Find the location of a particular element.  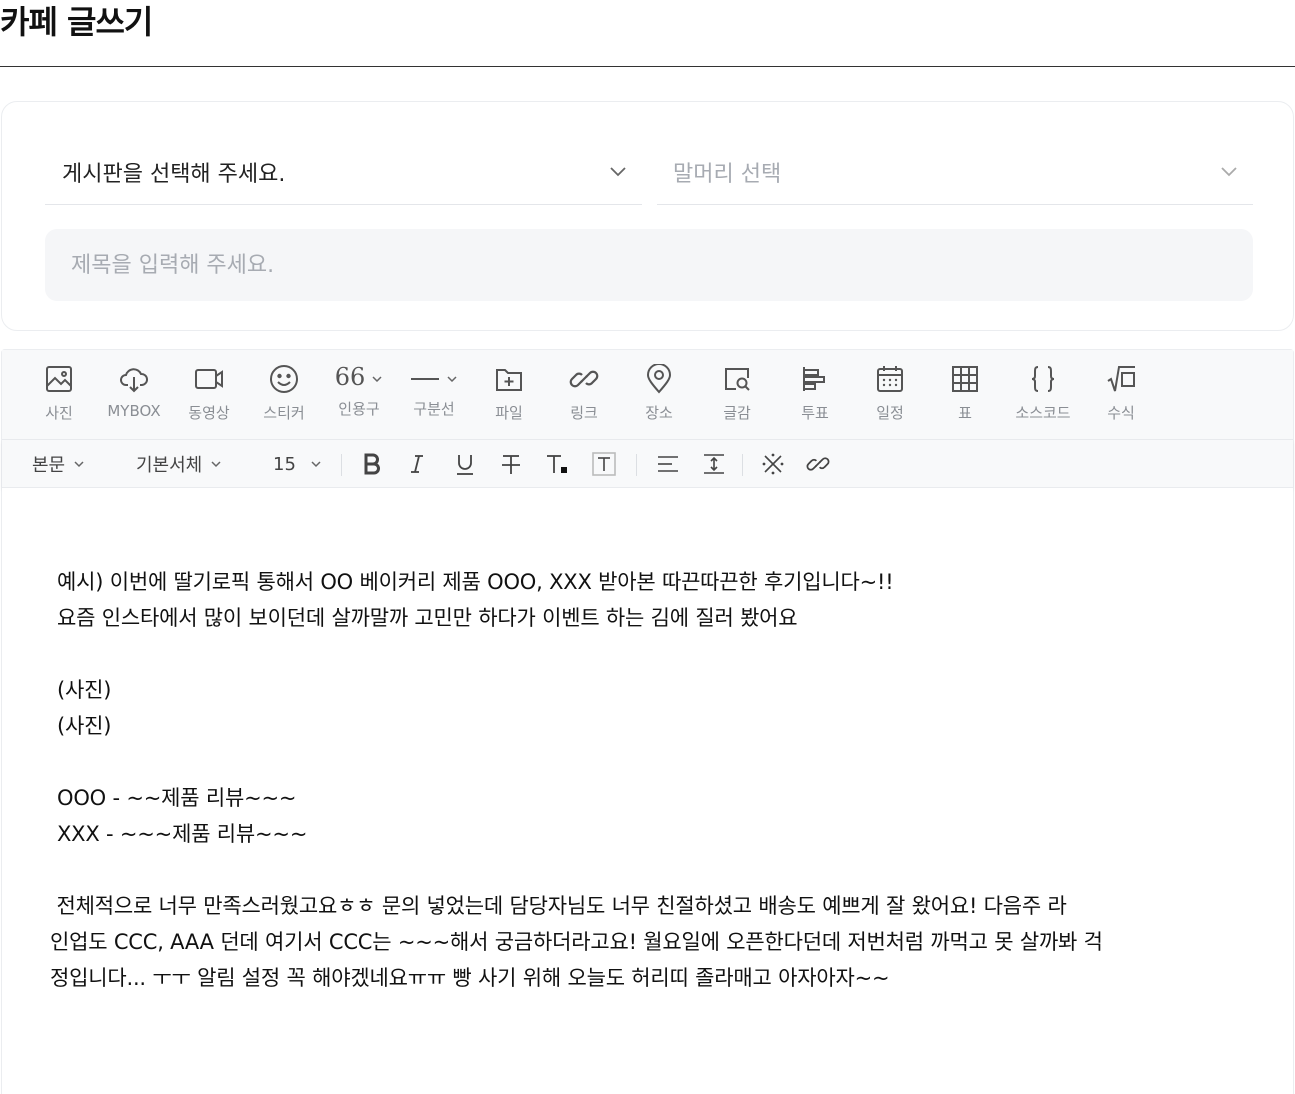

font-size-select: 15 is located at coordinates (297, 464).